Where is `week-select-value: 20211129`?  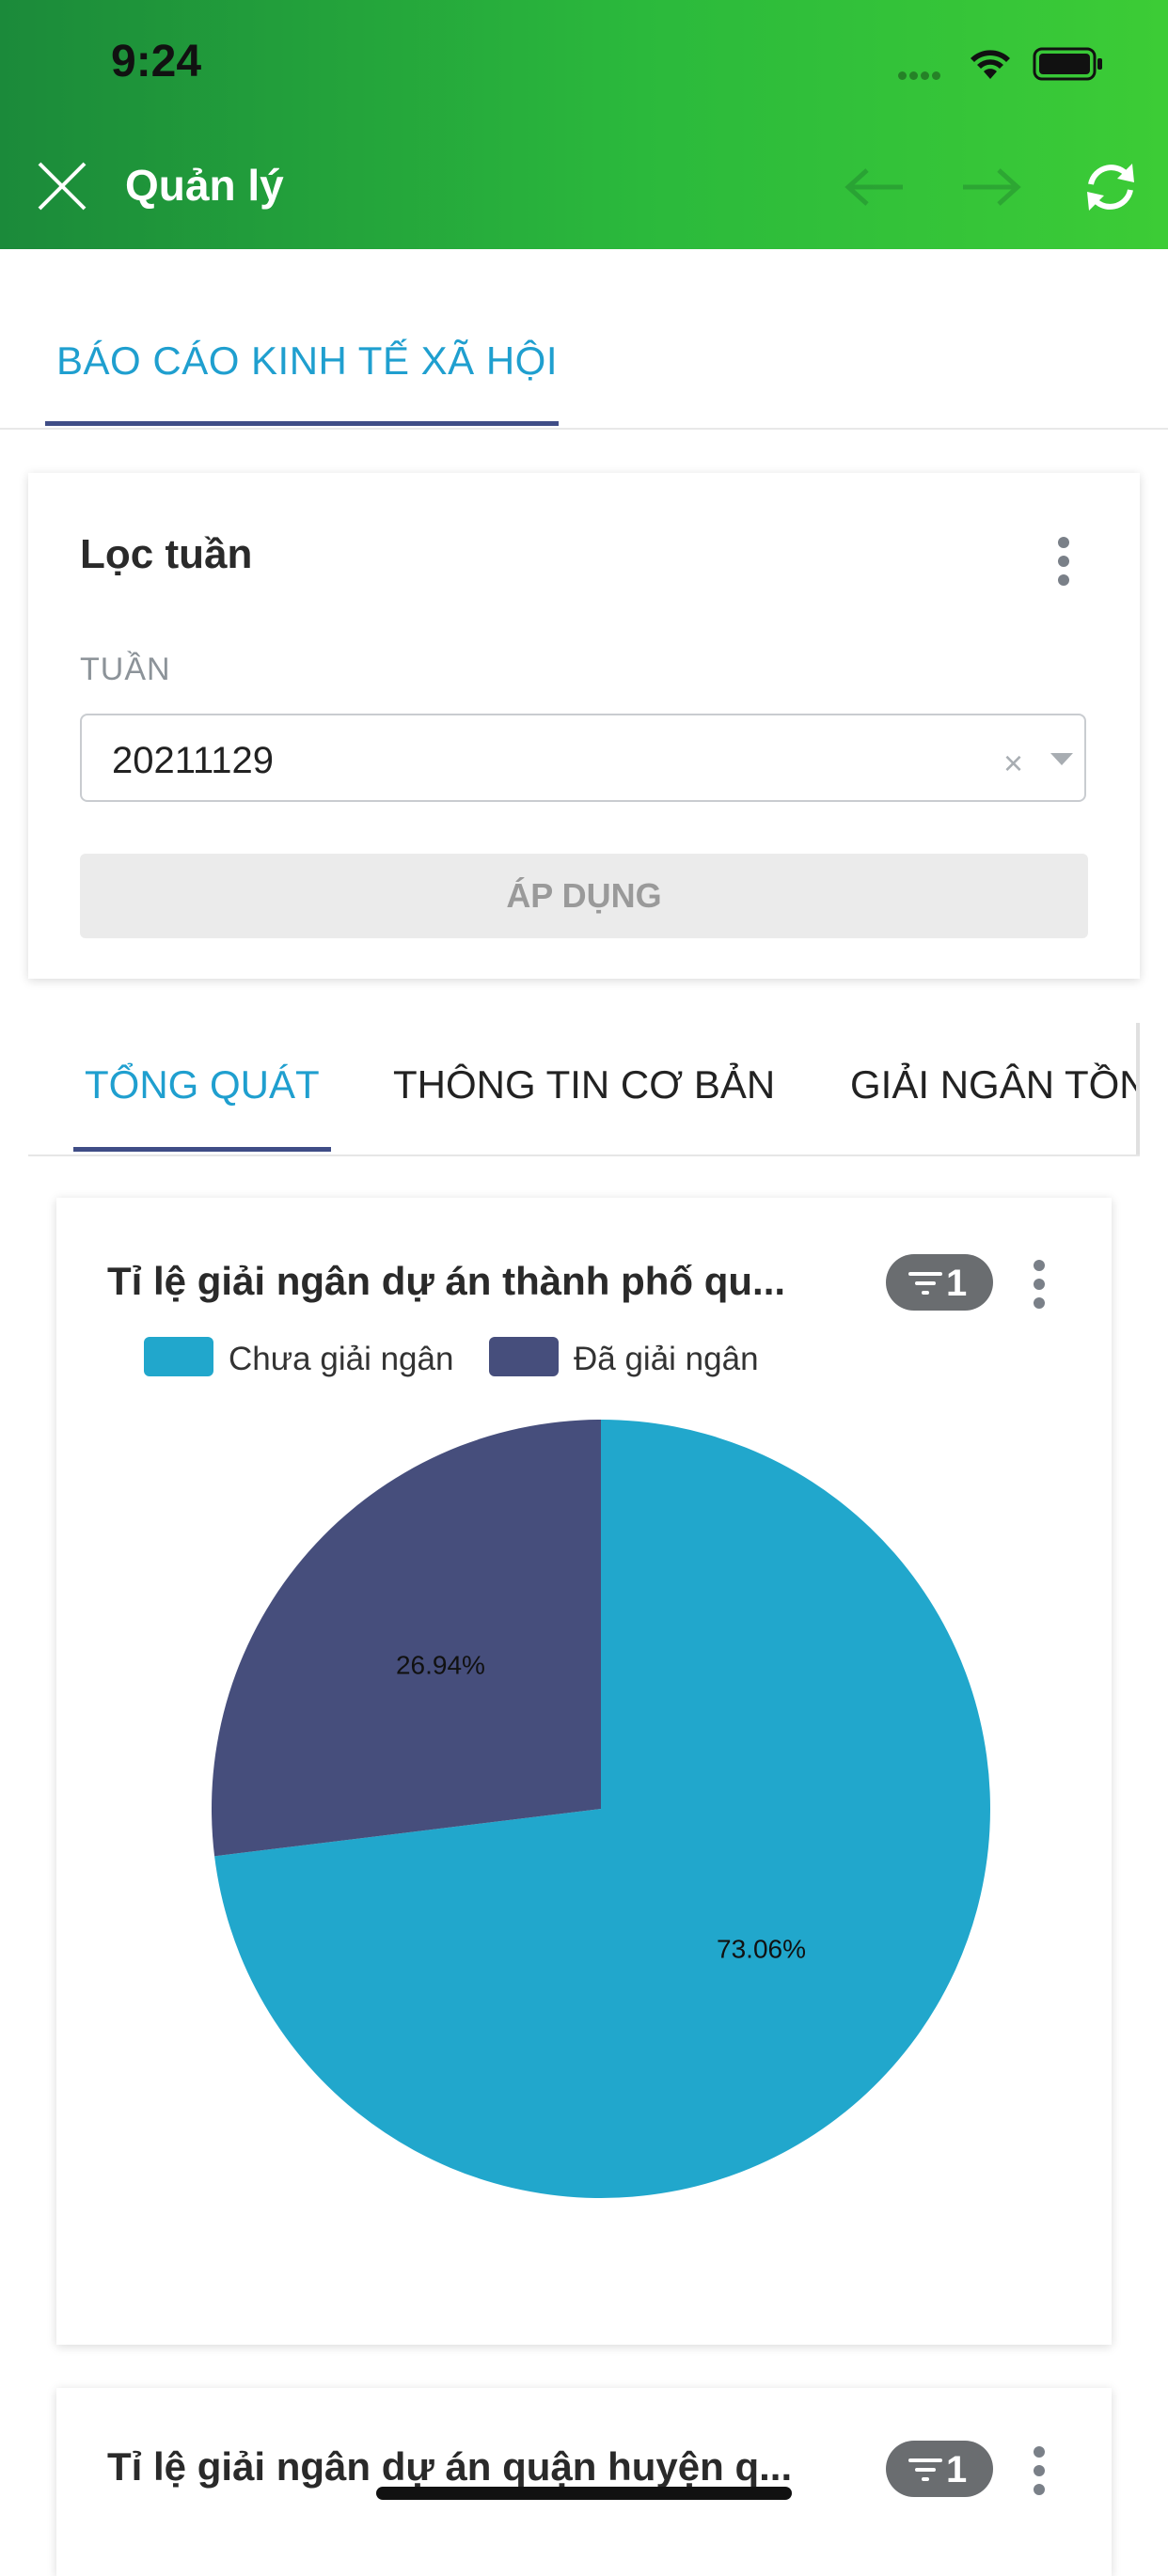 week-select-value: 20211129 is located at coordinates (193, 761).